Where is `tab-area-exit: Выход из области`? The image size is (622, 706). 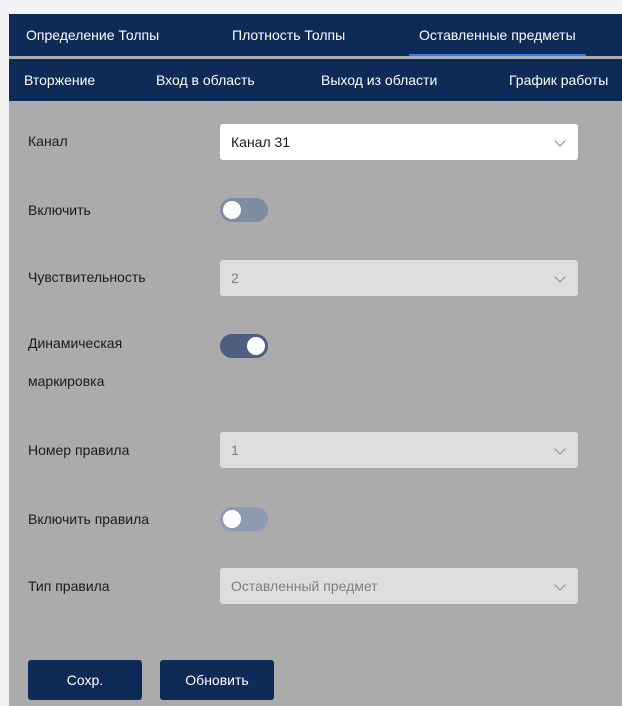 tab-area-exit: Выход из области is located at coordinates (379, 80).